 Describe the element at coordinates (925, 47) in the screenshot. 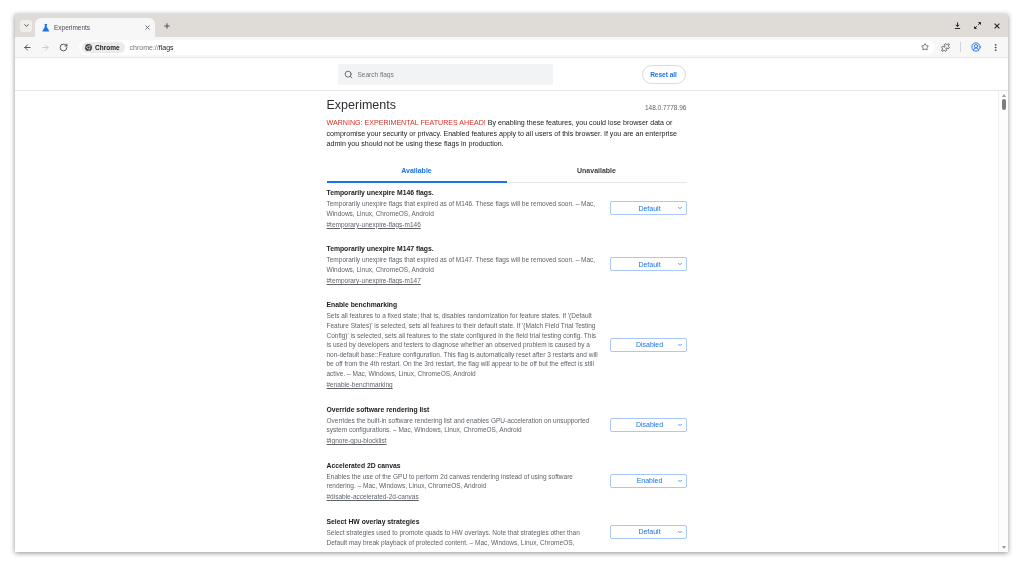

I see `star-icon` at that location.